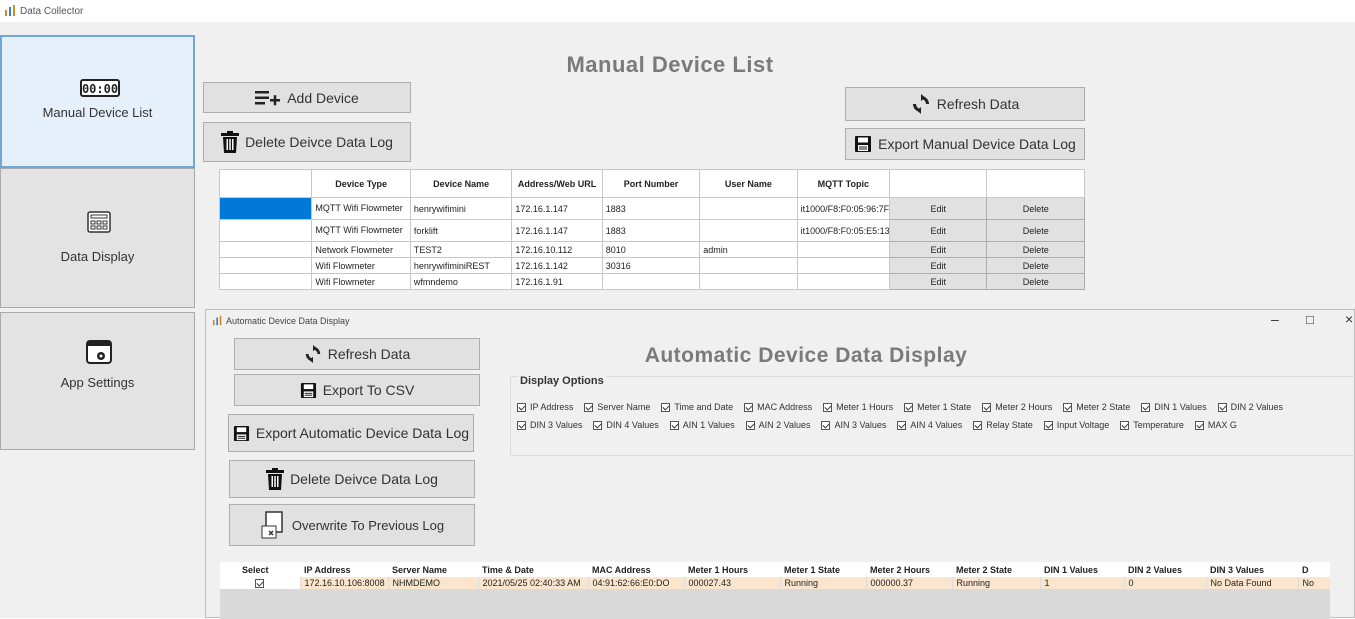  Describe the element at coordinates (1009, 425) in the screenshot. I see `option-label: Relay State` at that location.